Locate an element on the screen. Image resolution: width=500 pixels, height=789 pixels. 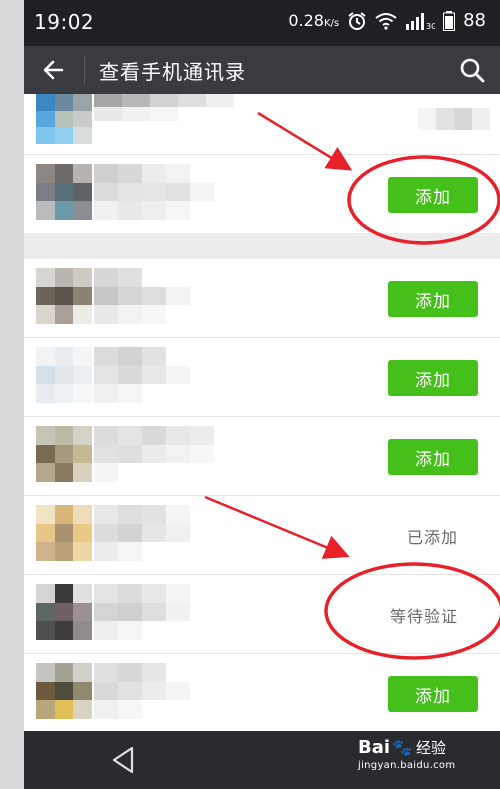
battery-icon is located at coordinates (449, 20).